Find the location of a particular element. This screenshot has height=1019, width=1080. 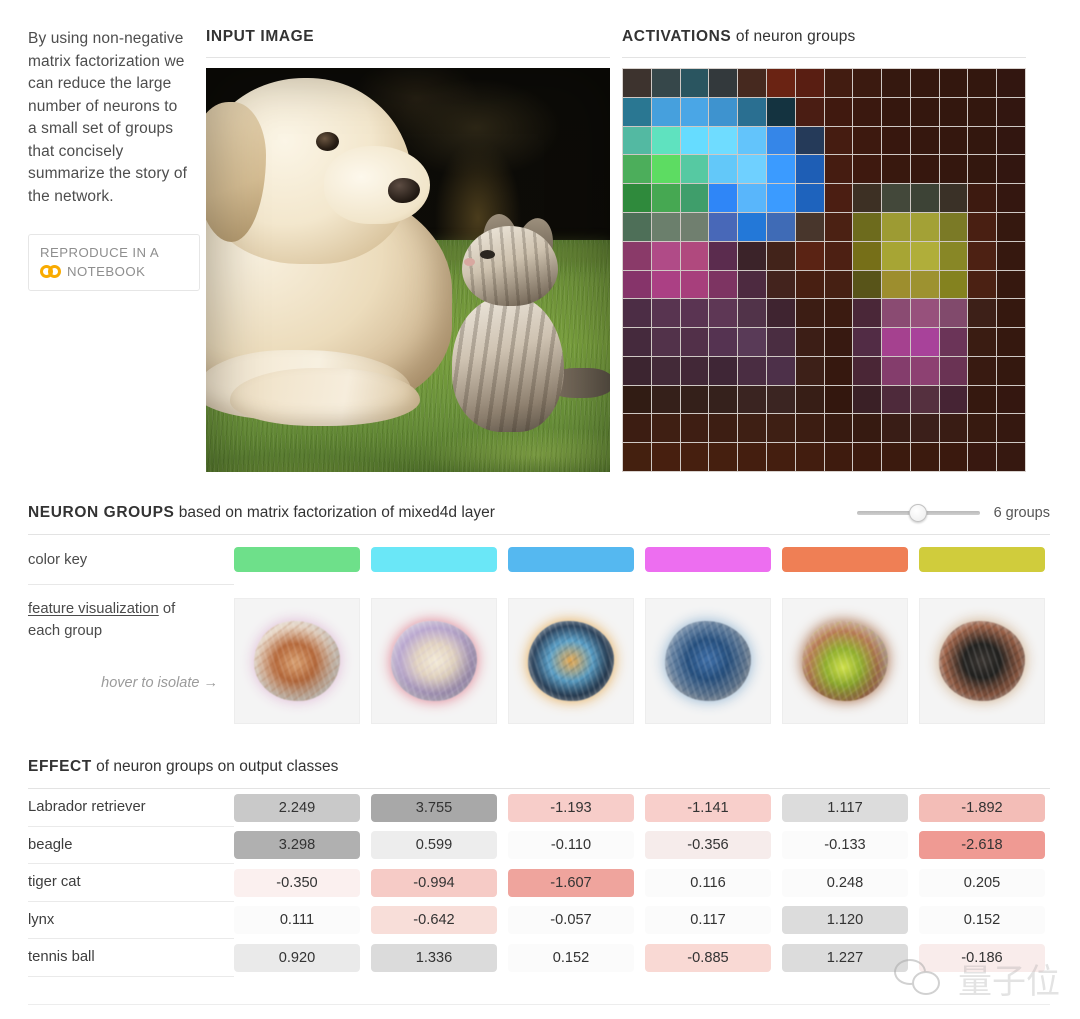

effect-cell: 1.227 is located at coordinates (845, 957).